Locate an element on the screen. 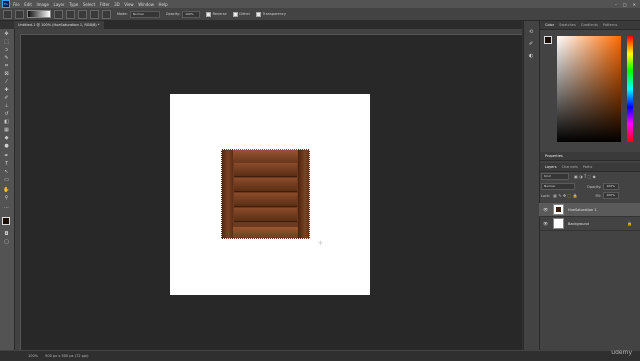 The height and width of the screenshot is (361, 640). history-brush-tool-icon: ↺ is located at coordinates (6, 114).